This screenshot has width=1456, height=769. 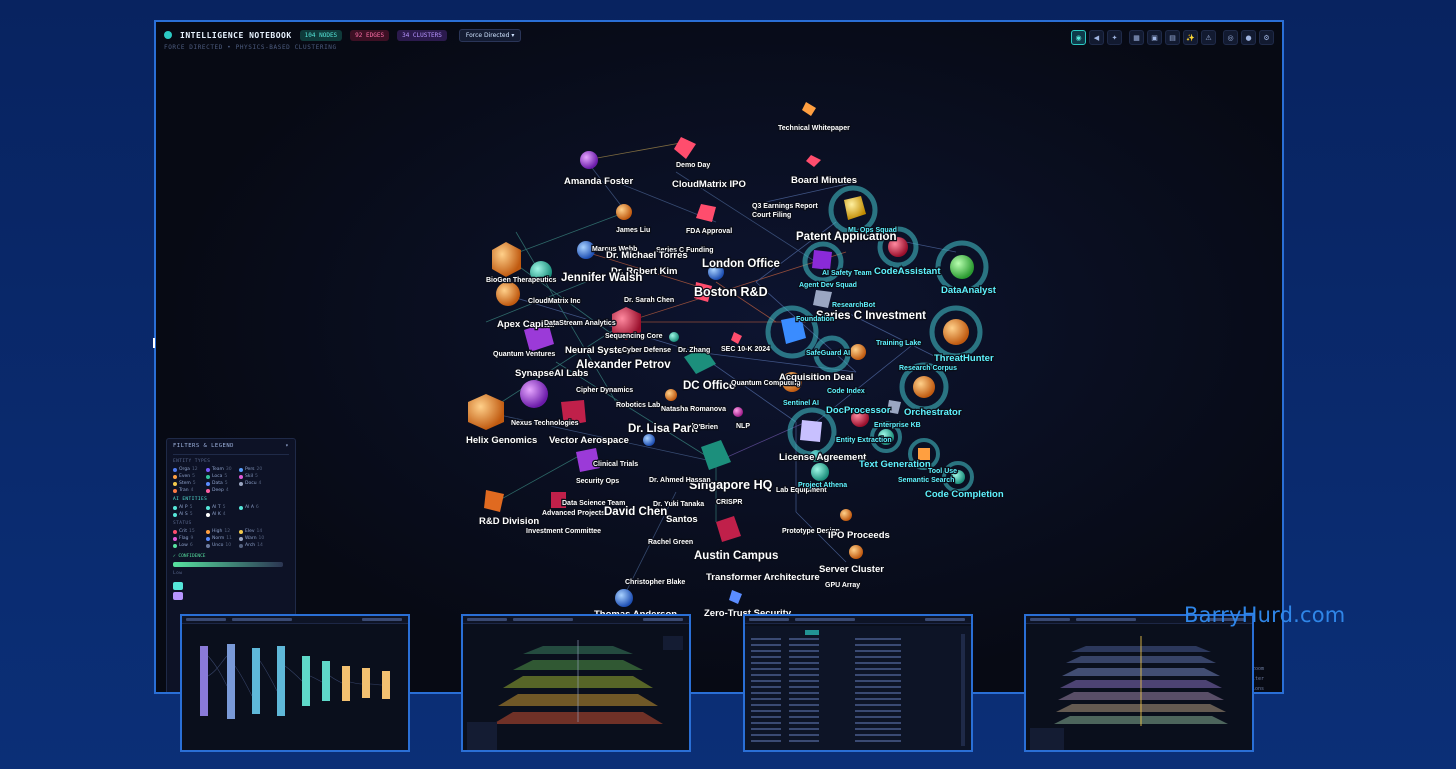 I want to click on node-clinical-trials, so click(x=588, y=460).